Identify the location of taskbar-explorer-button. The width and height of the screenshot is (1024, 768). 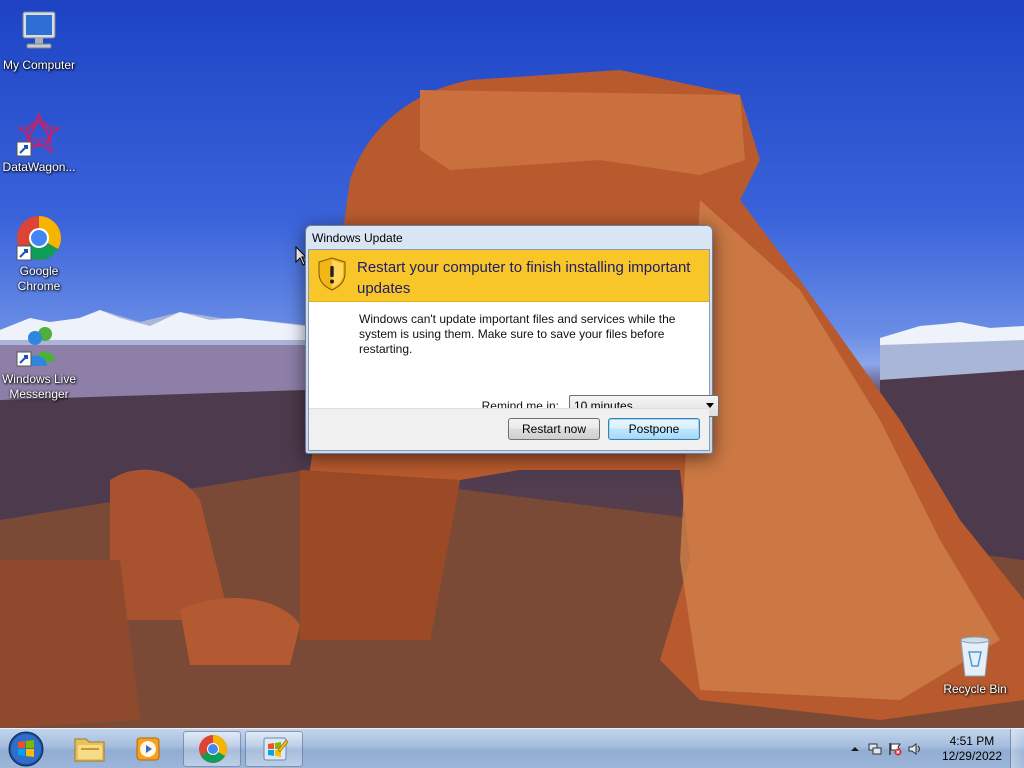
(89, 749).